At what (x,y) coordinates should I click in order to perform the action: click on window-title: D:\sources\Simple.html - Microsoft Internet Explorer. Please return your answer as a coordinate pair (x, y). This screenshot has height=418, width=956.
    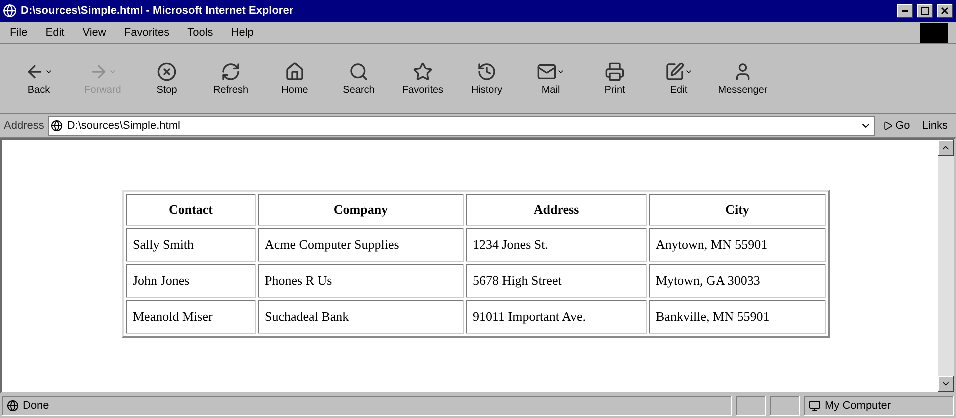
    Looking at the image, I should click on (158, 11).